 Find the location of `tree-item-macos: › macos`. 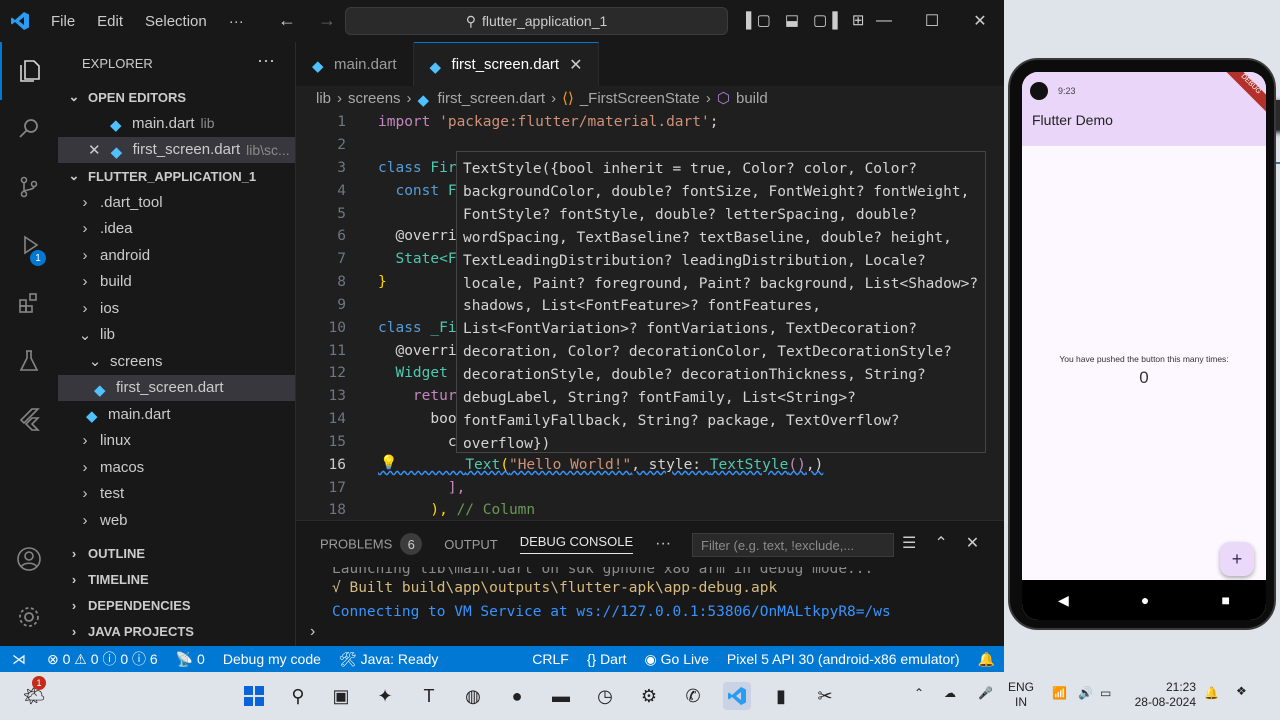

tree-item-macos: › macos is located at coordinates (176, 467).